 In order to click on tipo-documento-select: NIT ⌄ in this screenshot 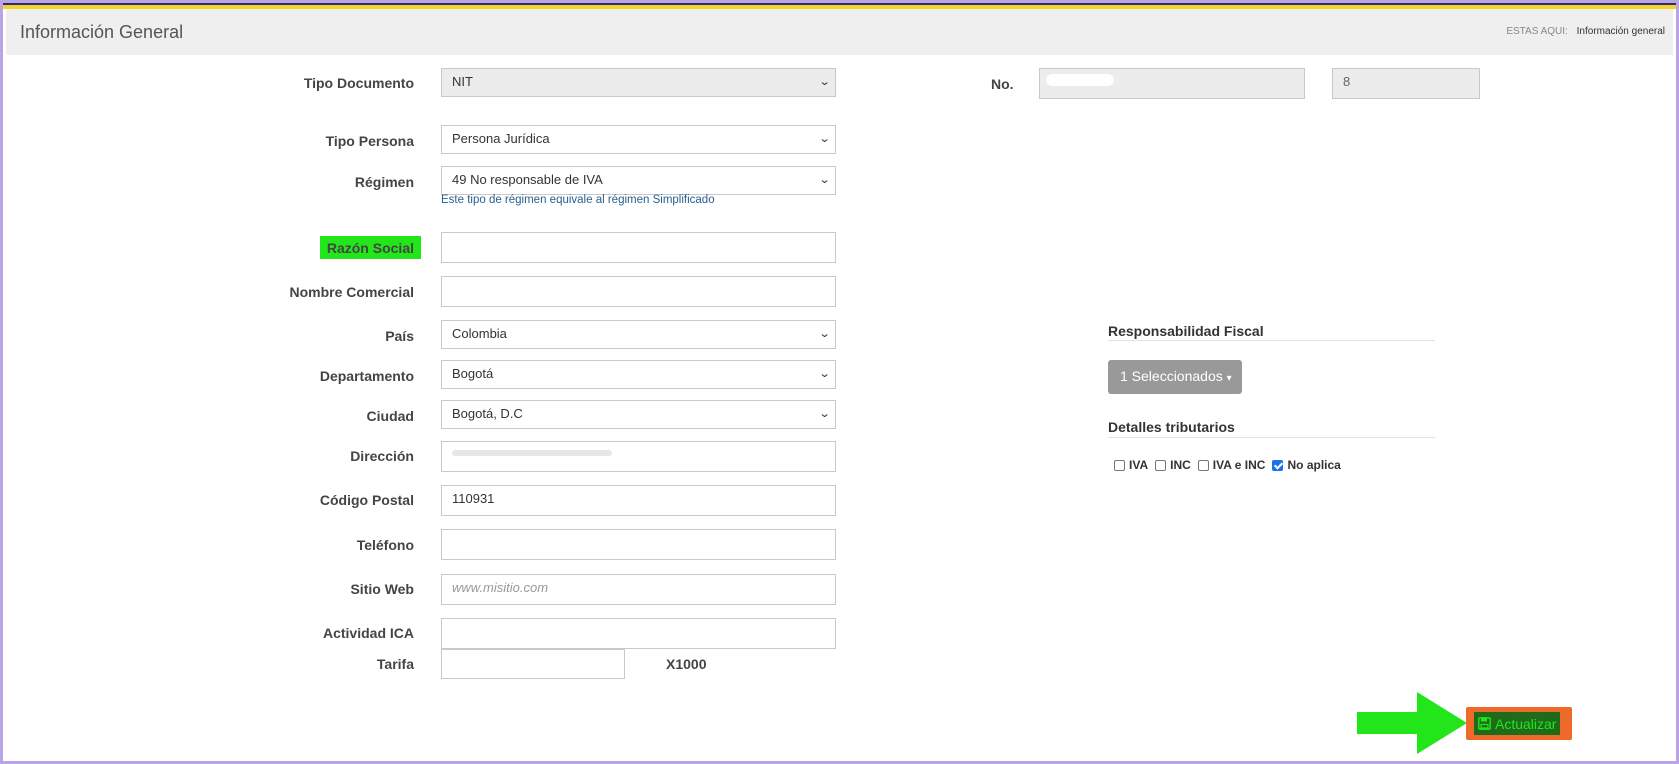, I will do `click(638, 82)`.